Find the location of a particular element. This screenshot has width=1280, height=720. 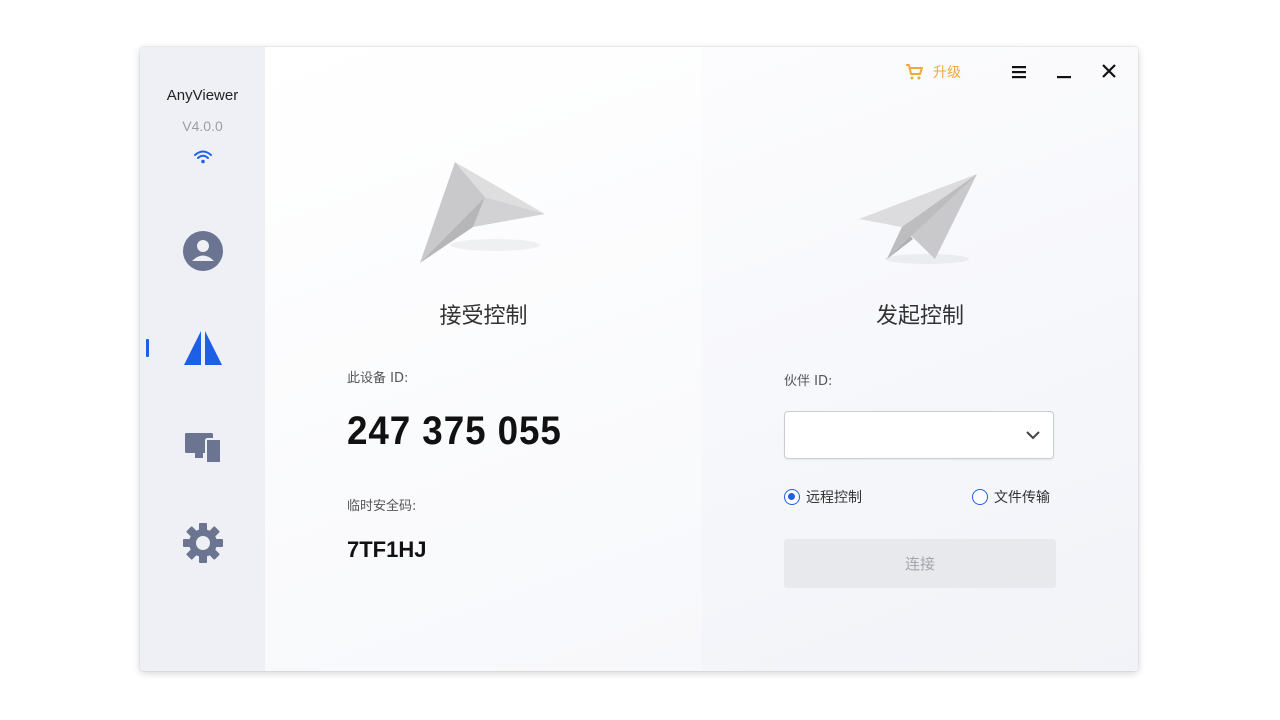

remote-control-icon is located at coordinates (203, 348).